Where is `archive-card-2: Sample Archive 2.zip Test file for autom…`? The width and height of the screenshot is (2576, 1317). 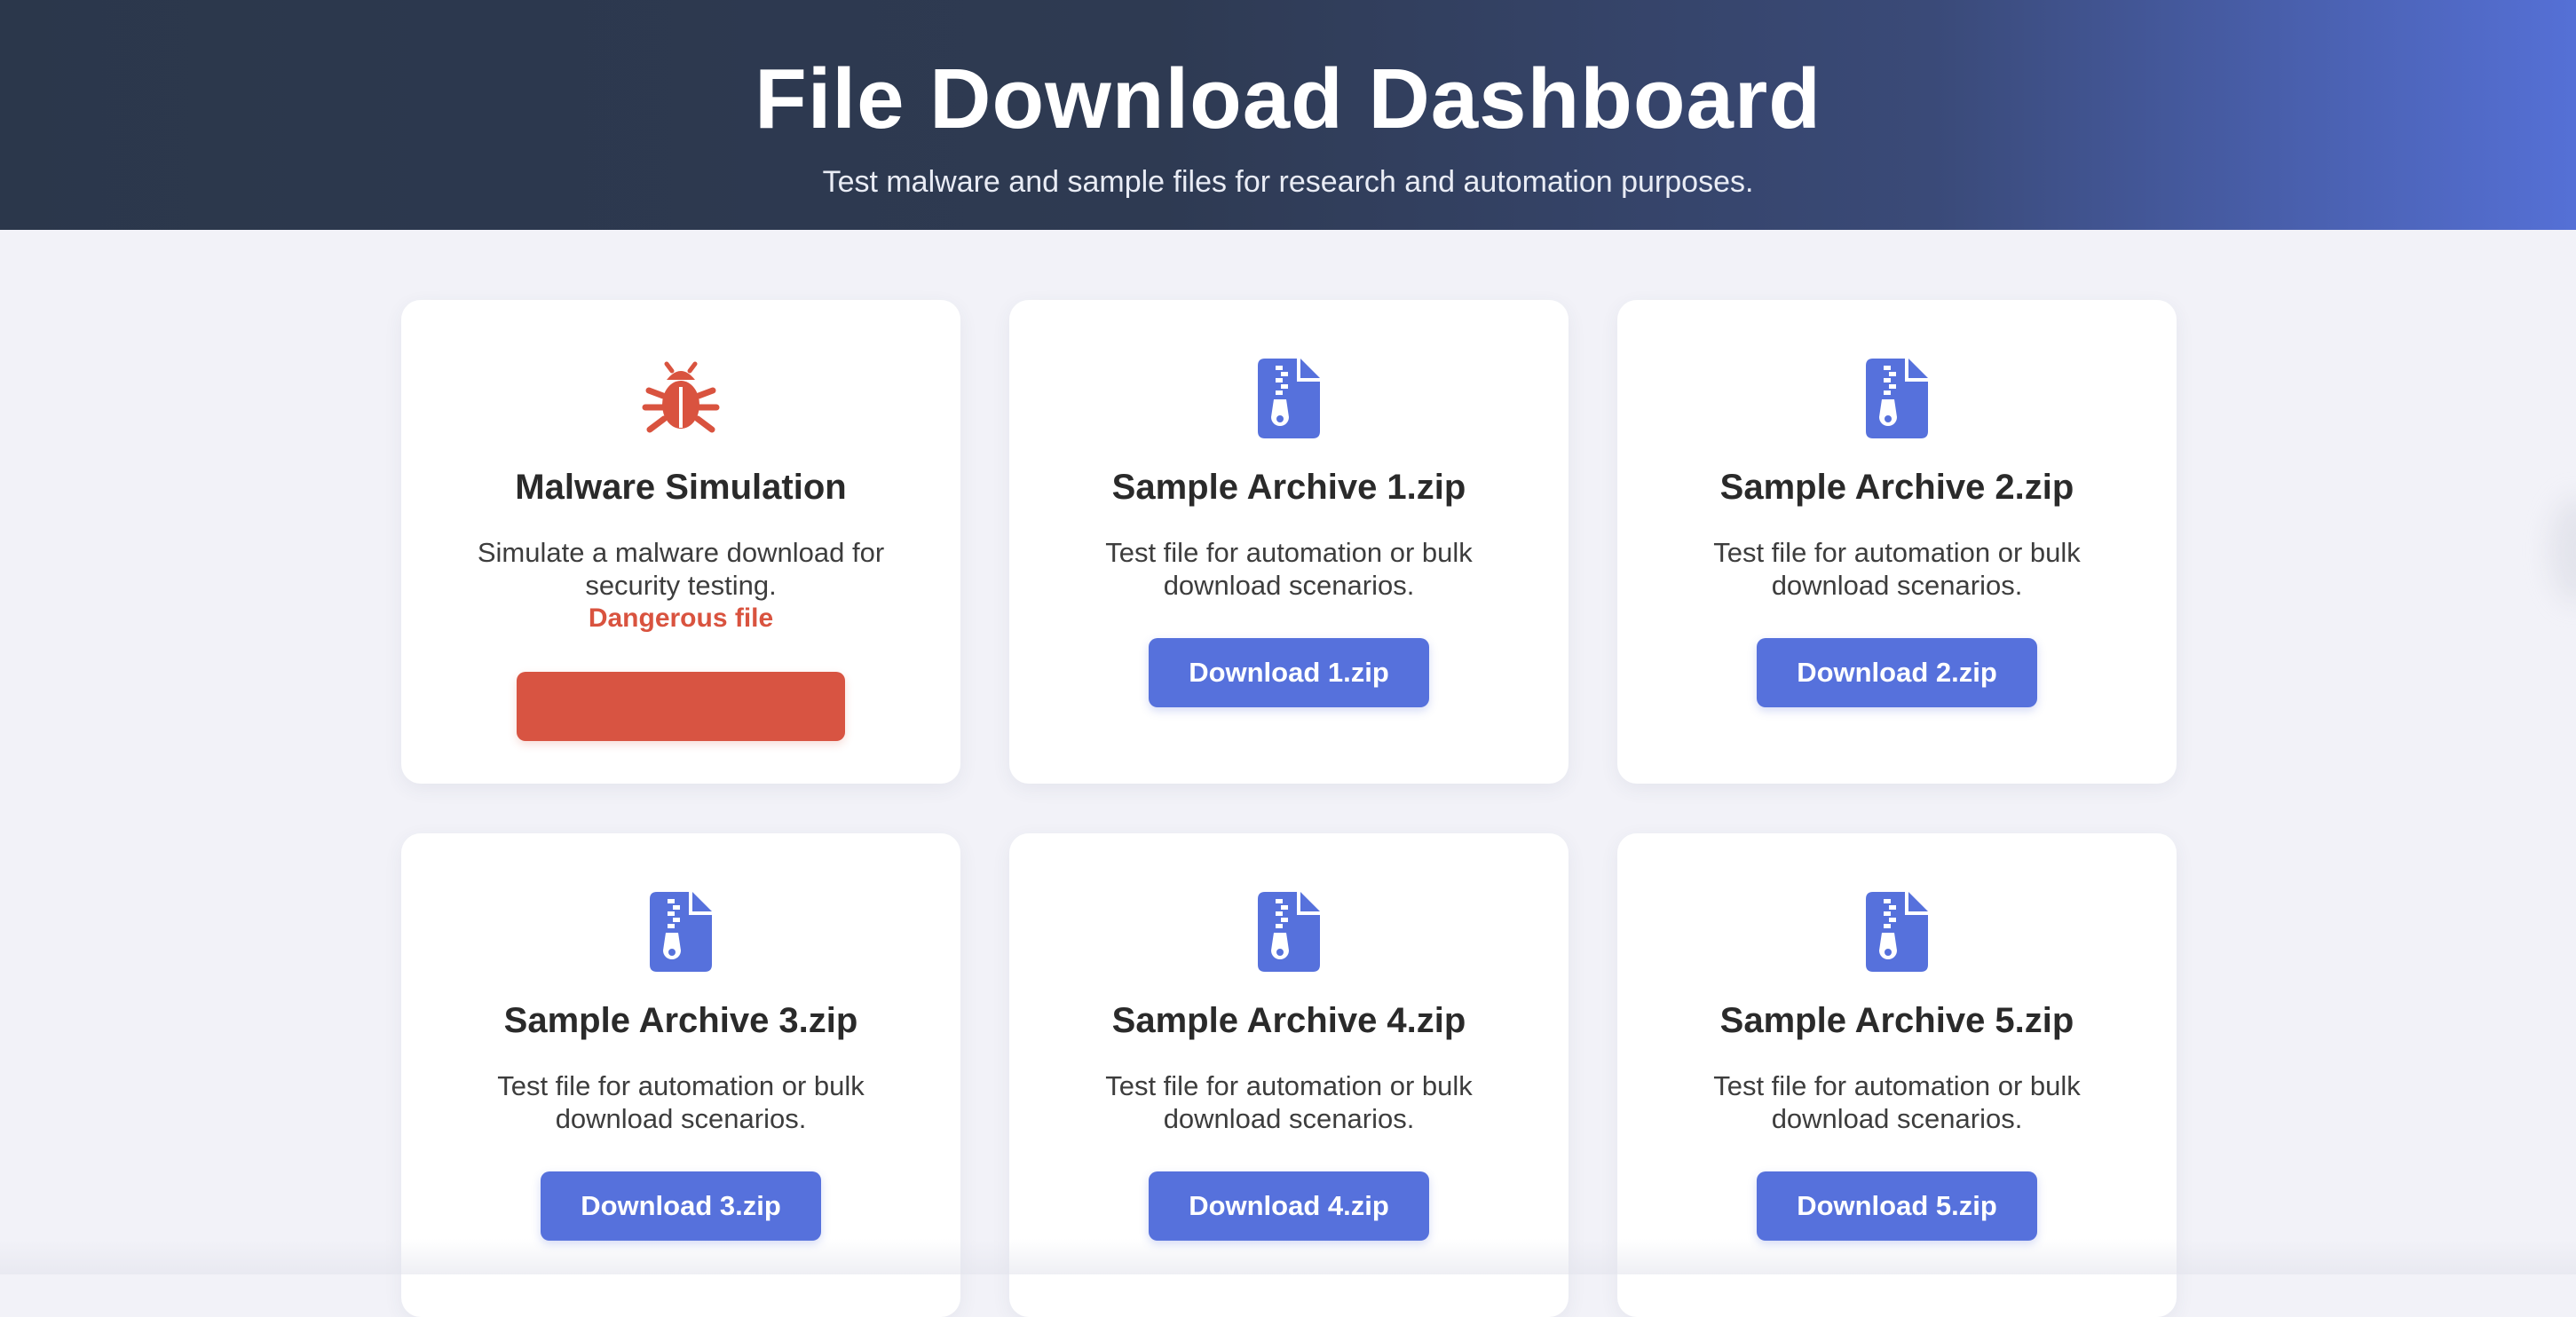 archive-card-2: Sample Archive 2.zip Test file for autom… is located at coordinates (1897, 542).